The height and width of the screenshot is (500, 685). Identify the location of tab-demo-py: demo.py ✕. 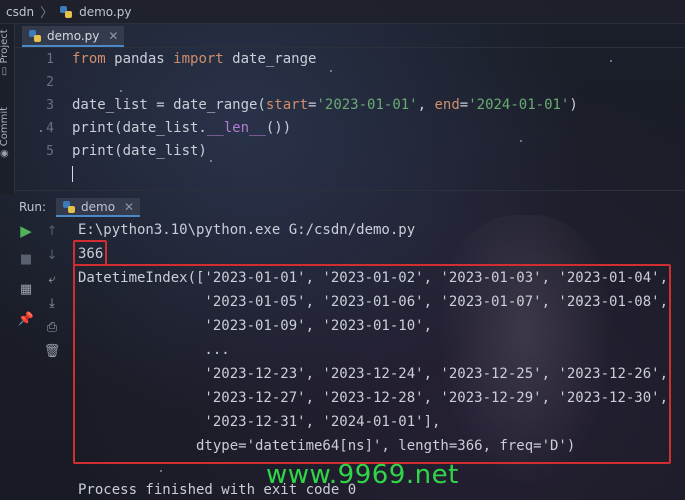
(73, 36).